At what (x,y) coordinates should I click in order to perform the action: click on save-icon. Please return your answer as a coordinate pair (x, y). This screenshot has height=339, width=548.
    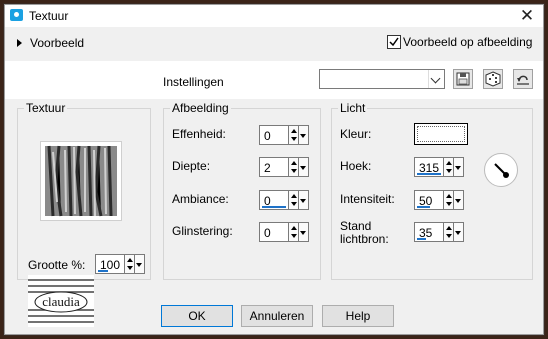
    Looking at the image, I should click on (463, 79).